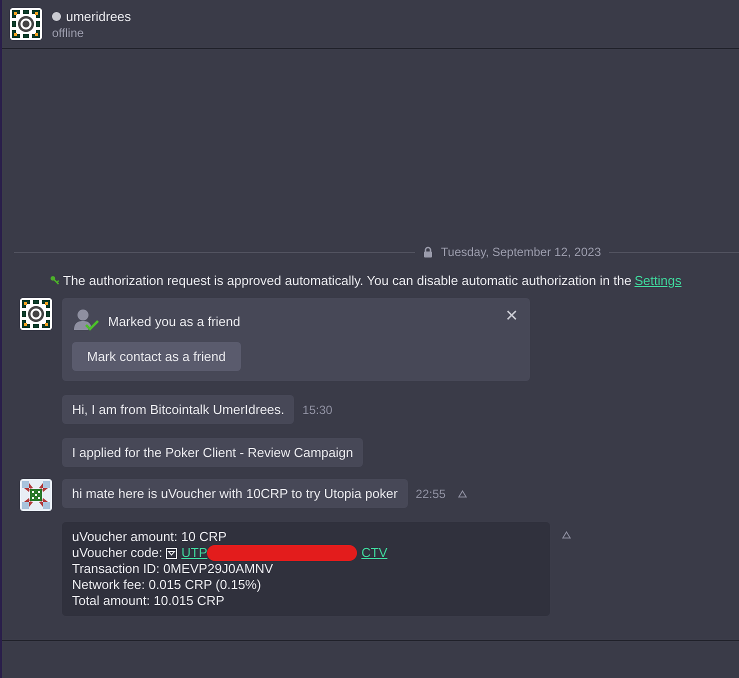  I want to click on date-label: Tuesday, September 12, 2023, so click(520, 252).